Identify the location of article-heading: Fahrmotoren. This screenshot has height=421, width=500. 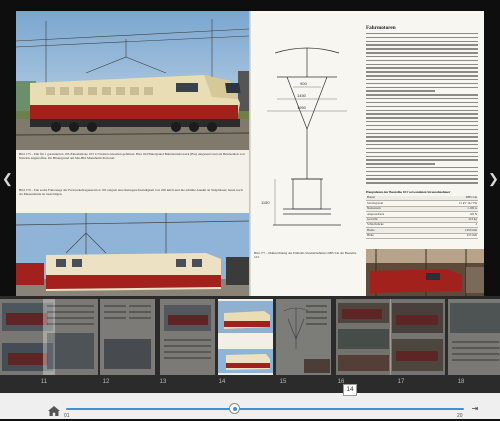
(381, 28).